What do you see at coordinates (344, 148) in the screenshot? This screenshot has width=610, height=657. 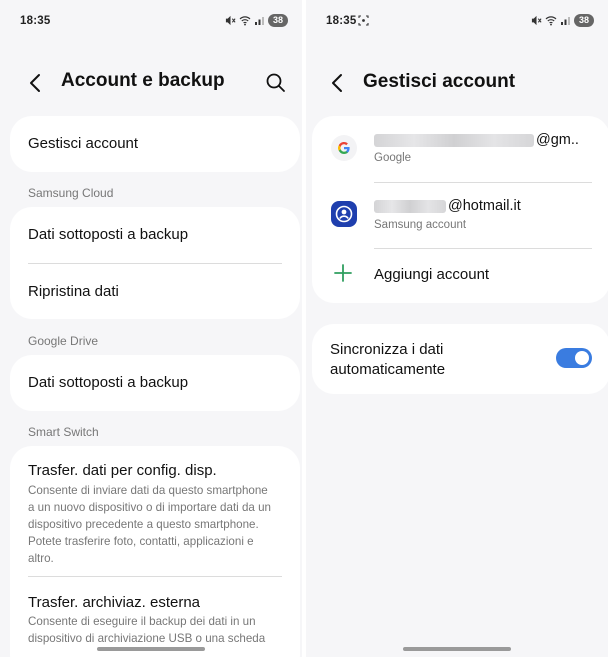 I see `google-icon` at bounding box center [344, 148].